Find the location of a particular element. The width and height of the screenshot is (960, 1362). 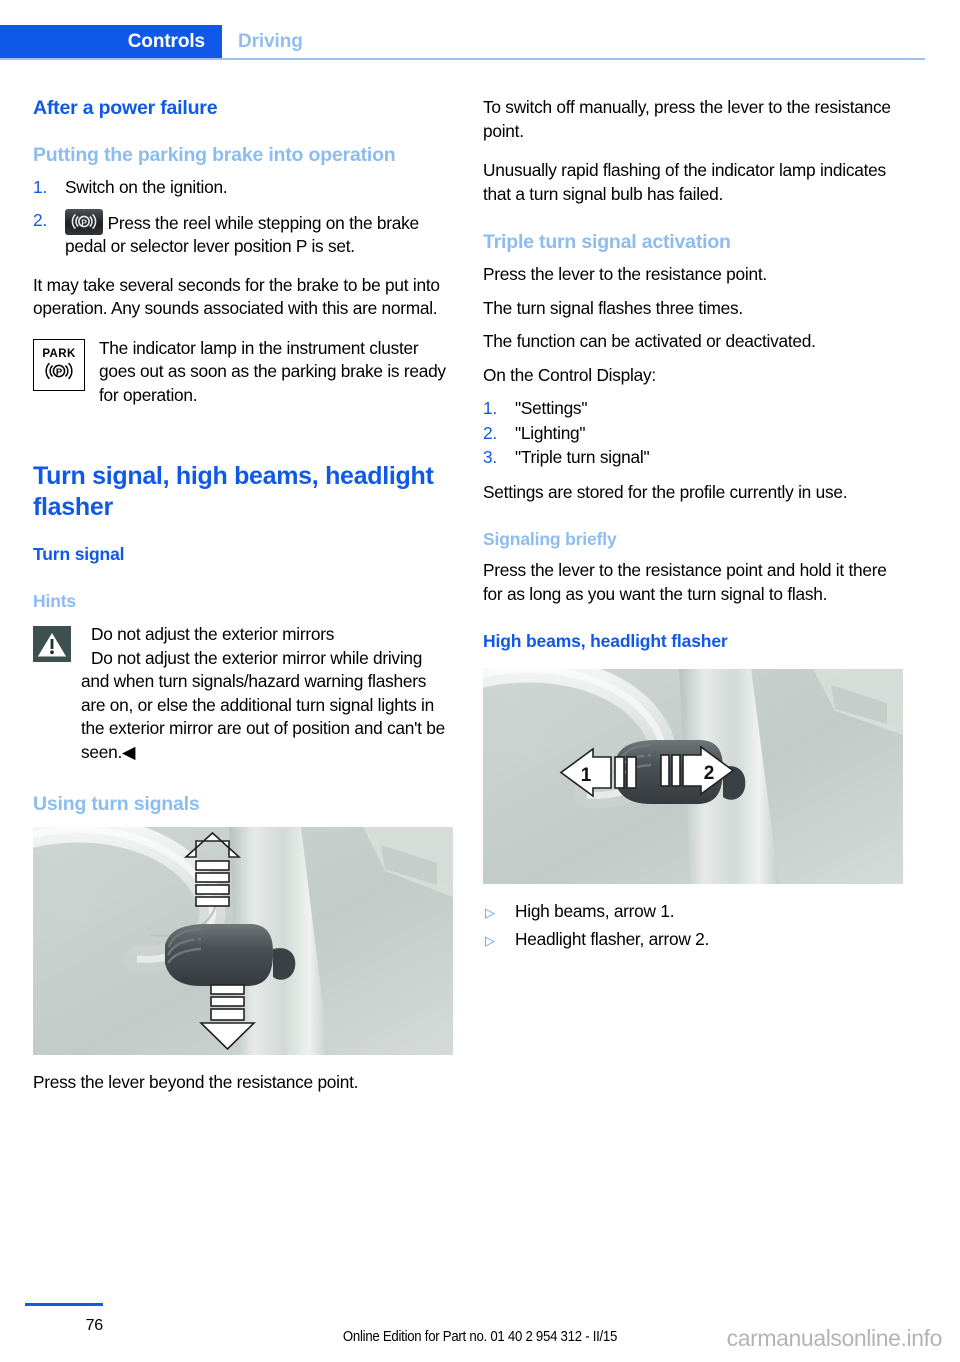

breadcrumb-tab-driving: Driving is located at coordinates (270, 41).